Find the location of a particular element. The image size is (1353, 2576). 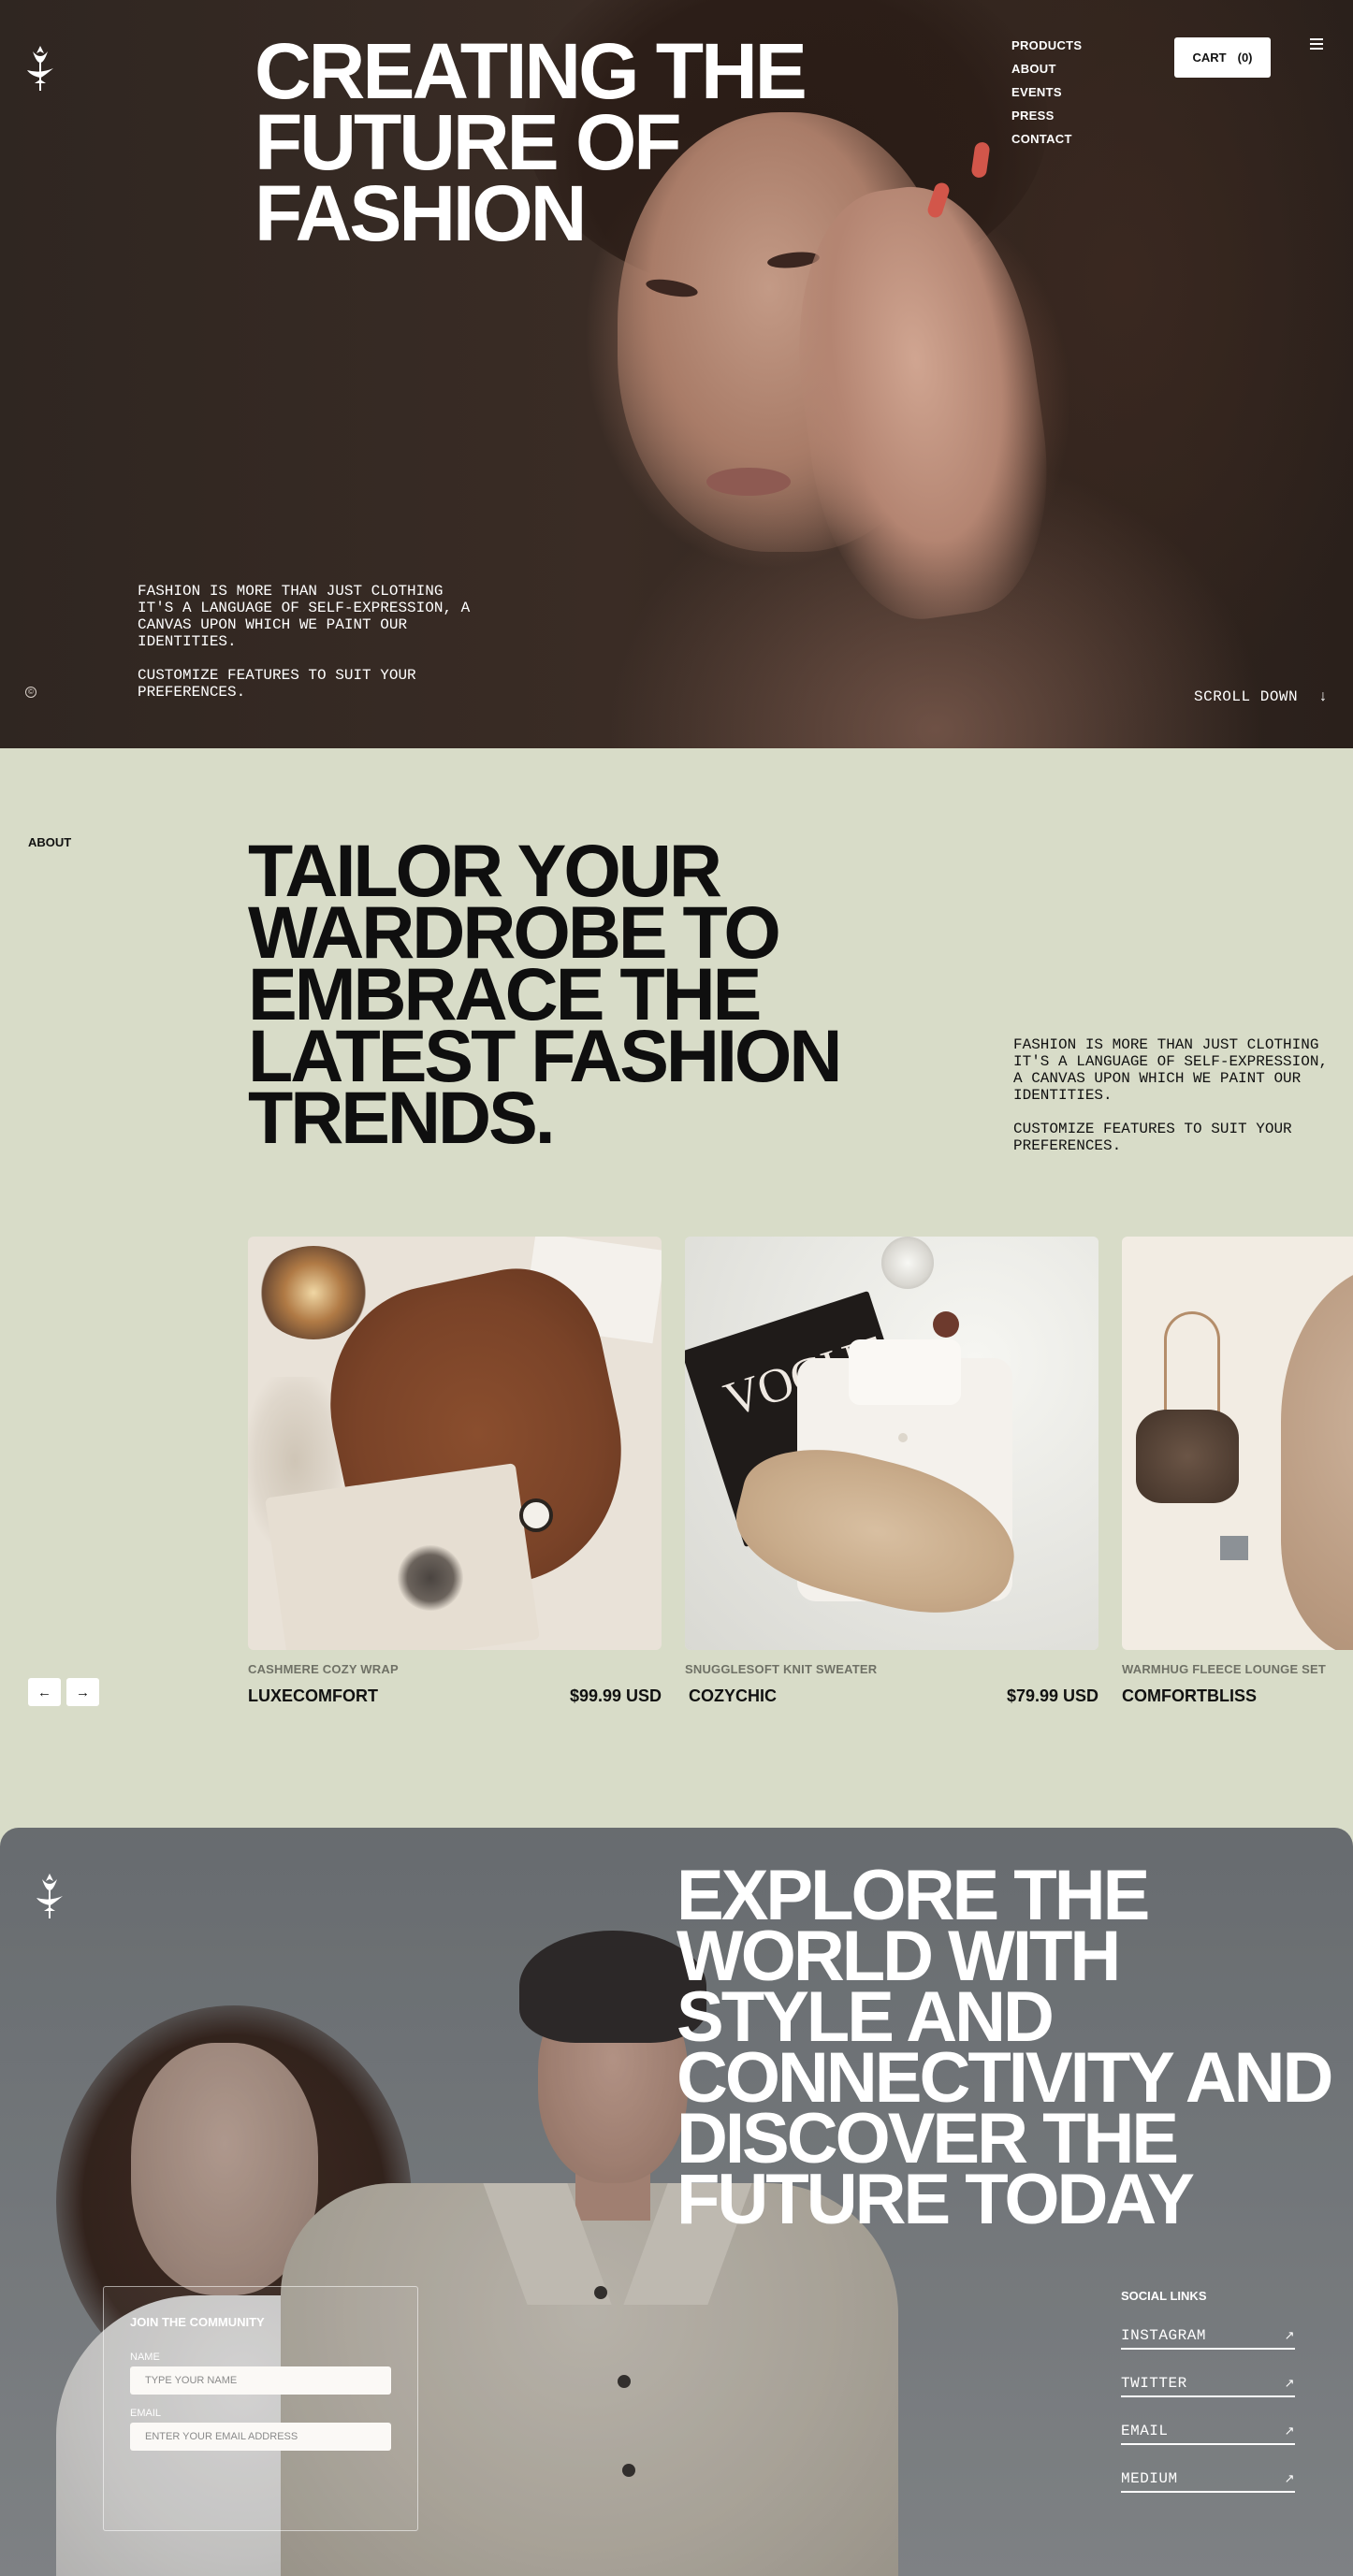

menu-icon is located at coordinates (1317, 44).